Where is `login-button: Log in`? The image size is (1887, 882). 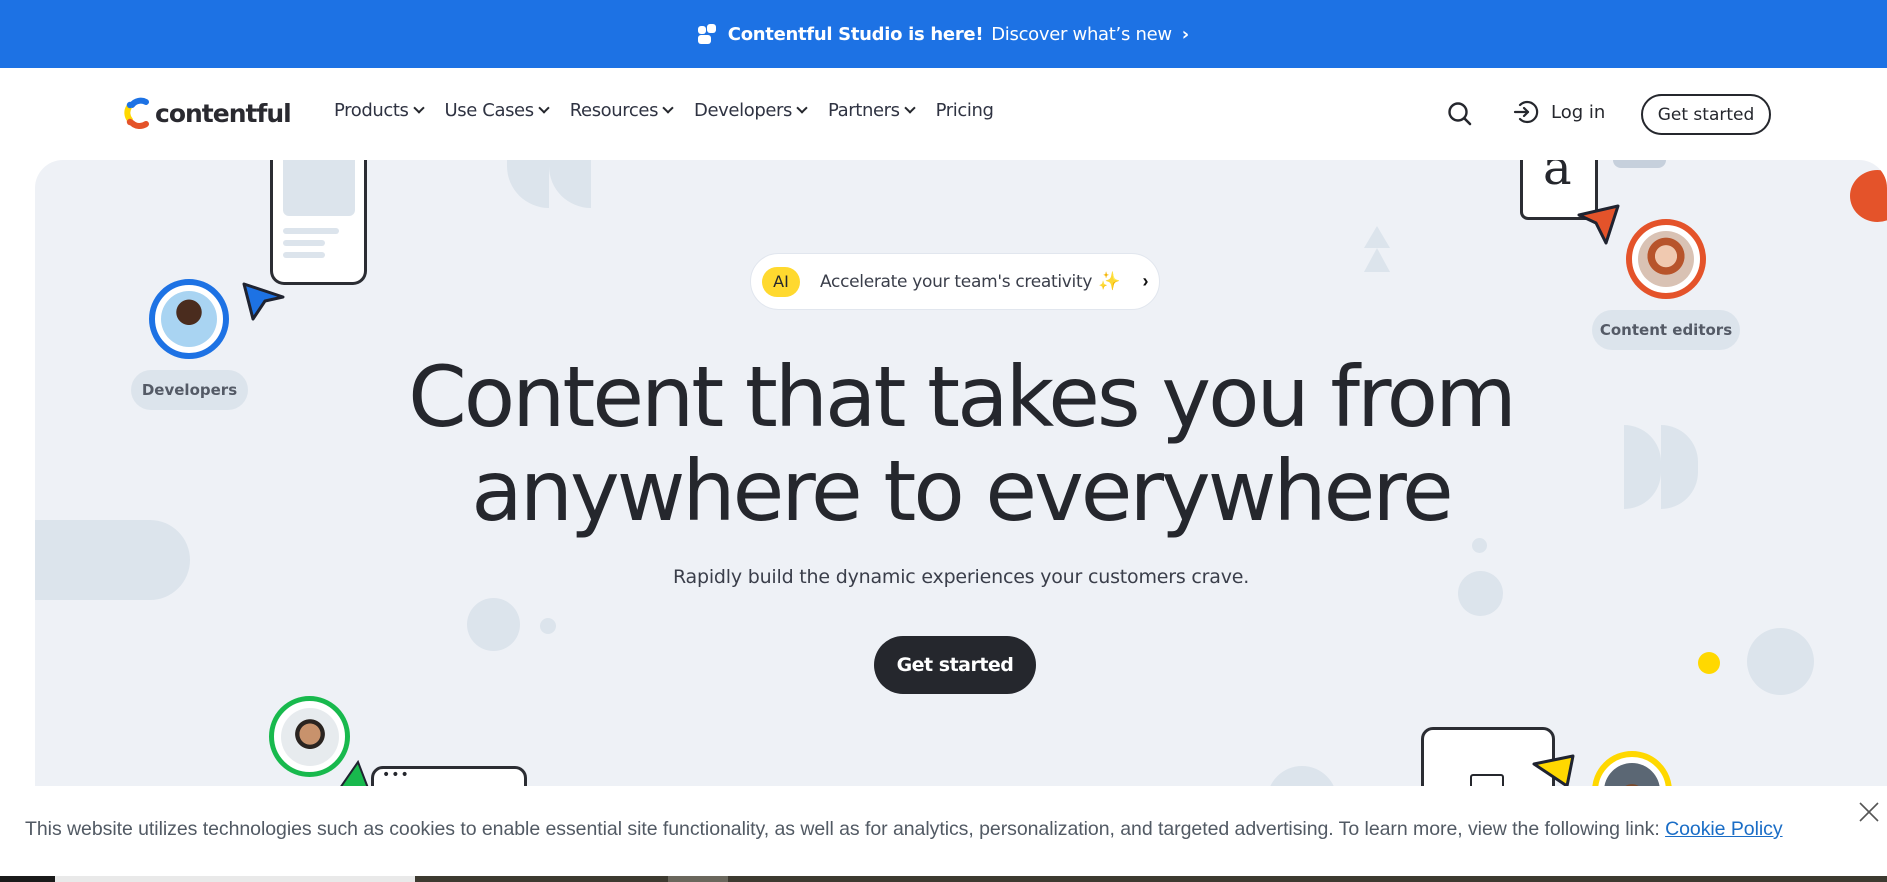 login-button: Log in is located at coordinates (1559, 112).